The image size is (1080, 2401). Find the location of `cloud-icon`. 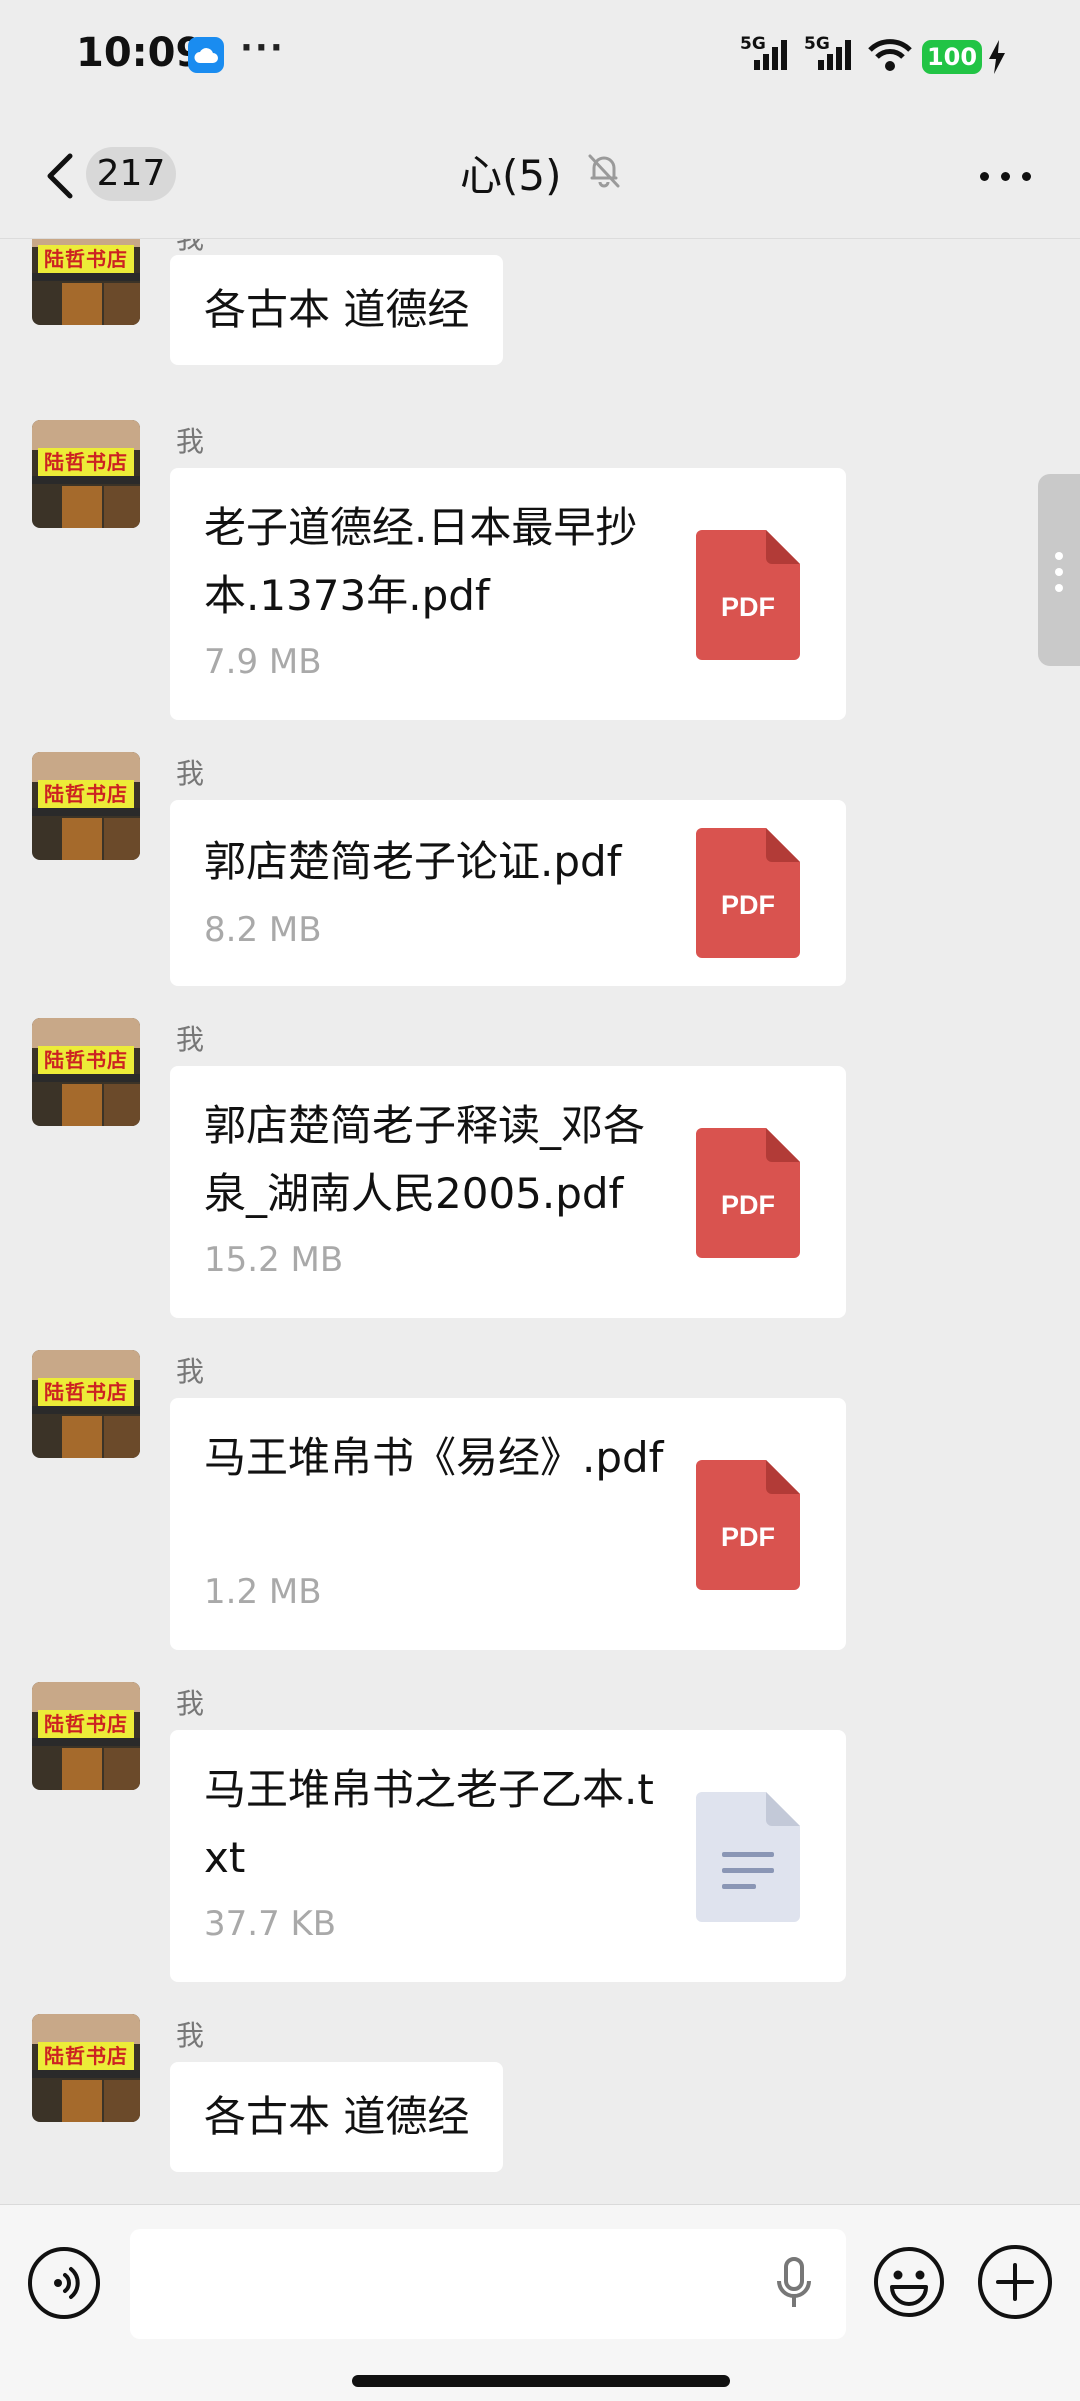

cloud-icon is located at coordinates (206, 55).